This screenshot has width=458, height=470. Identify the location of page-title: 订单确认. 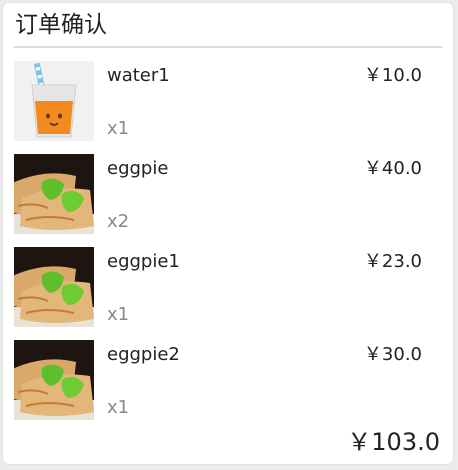
(61, 25).